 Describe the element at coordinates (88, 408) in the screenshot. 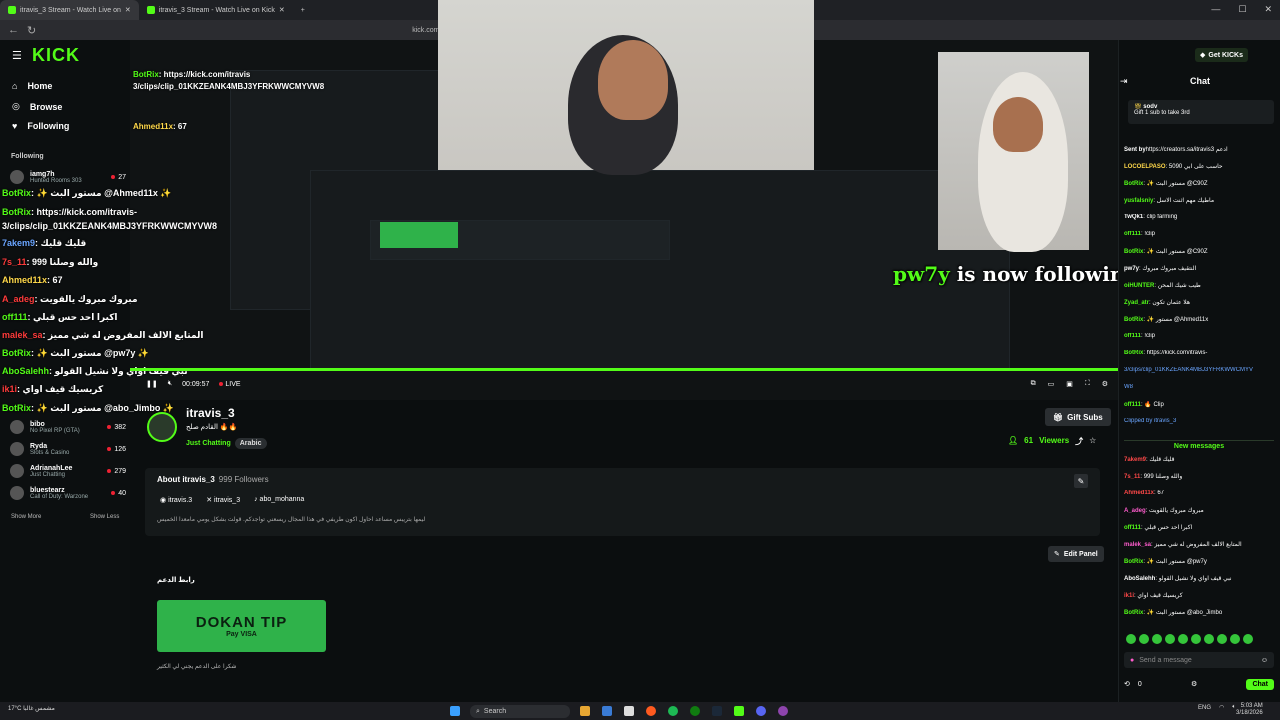

I see `overlay-chat-line: BotRix: ✨ مستور البث @abo_Jimbo ✨` at that location.